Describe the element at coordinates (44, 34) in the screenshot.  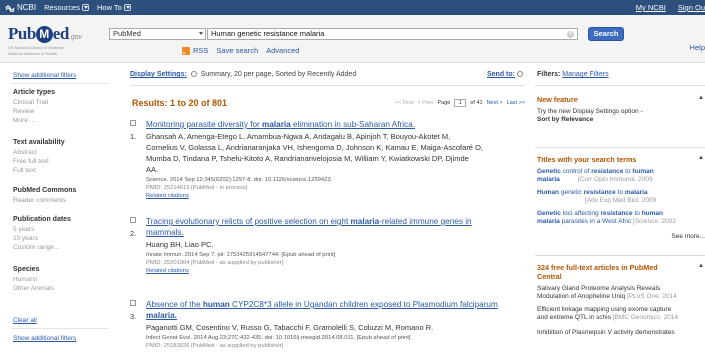
I see `logo-m: M` at that location.